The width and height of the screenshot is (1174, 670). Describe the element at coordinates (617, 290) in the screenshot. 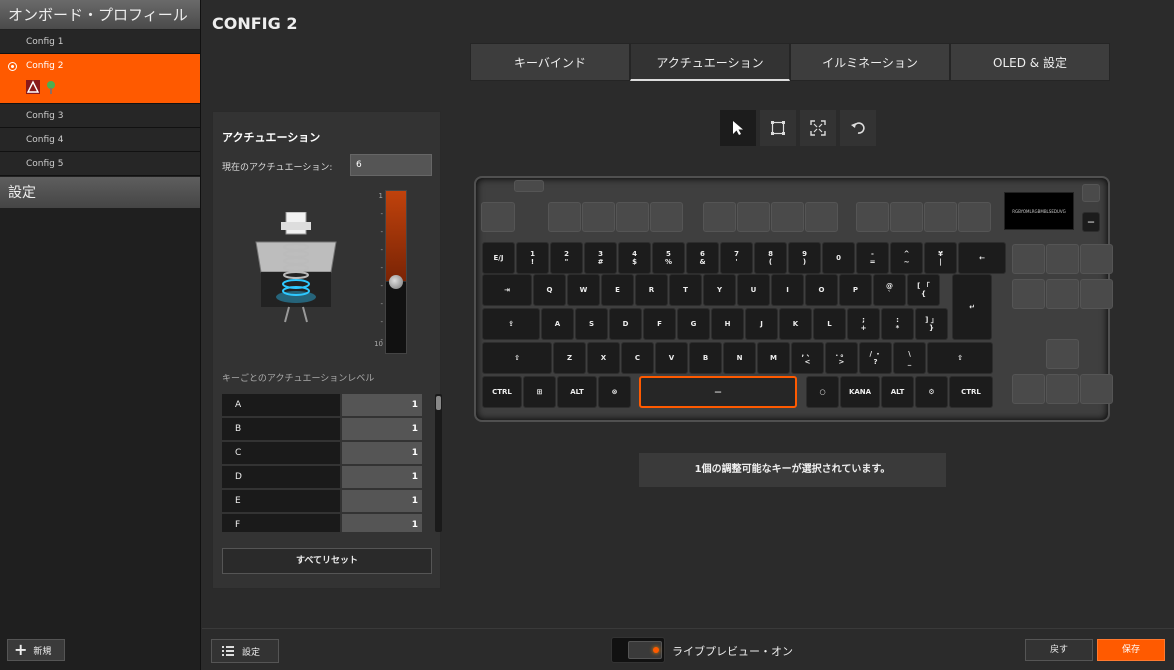

I see `key: E` at that location.